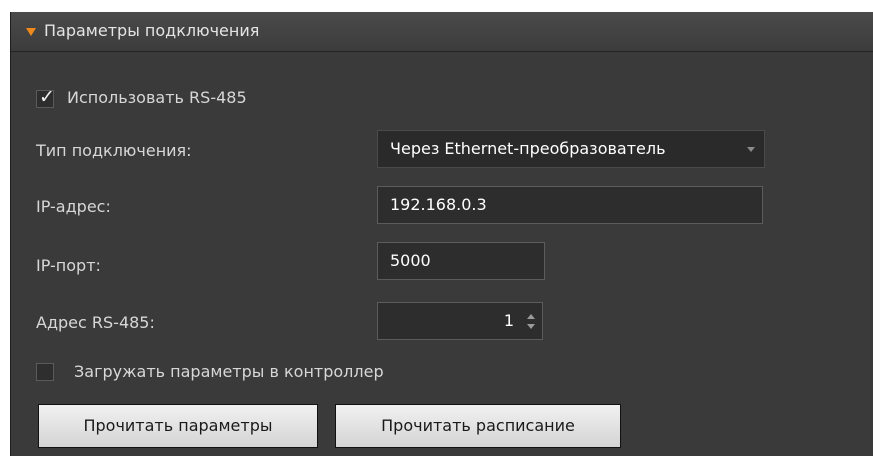 This screenshot has width=873, height=456. I want to click on rs485-address-stepper: 1, so click(460, 321).